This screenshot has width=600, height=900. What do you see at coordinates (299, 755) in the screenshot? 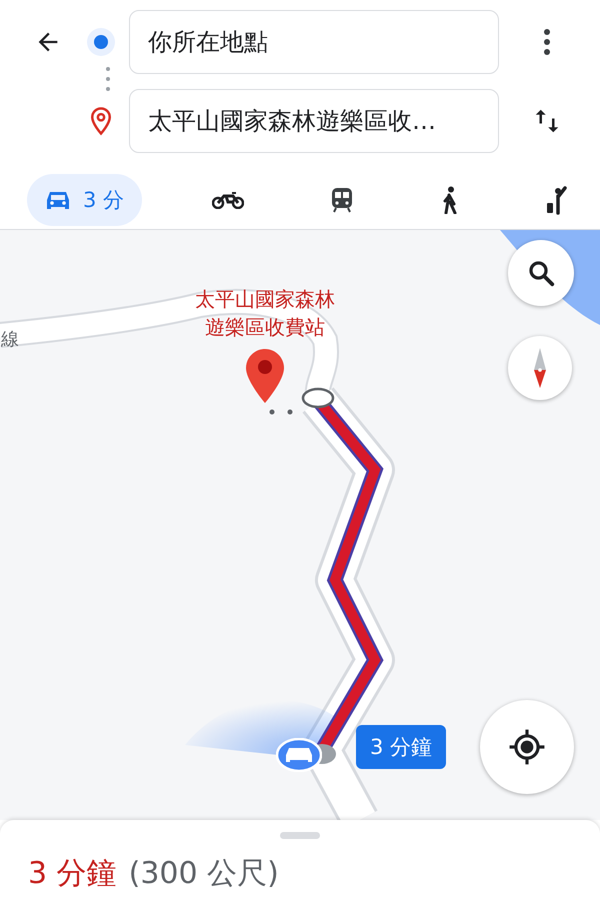
I see `car-location-icon` at bounding box center [299, 755].